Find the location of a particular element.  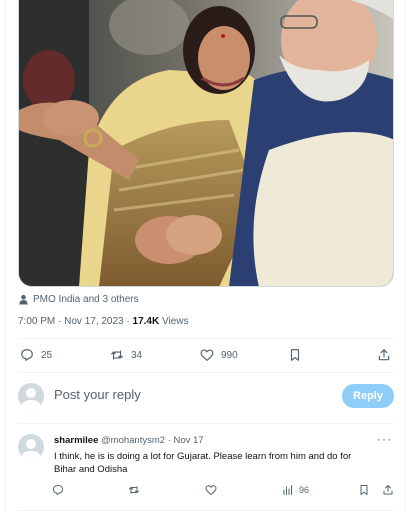

reply-header: sharmilee @mohantysm2 · Nov 17 is located at coordinates (129, 440).